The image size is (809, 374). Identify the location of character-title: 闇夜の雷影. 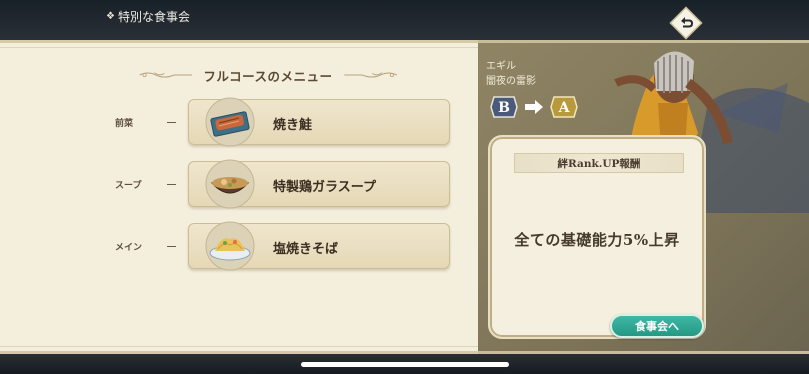
(511, 81).